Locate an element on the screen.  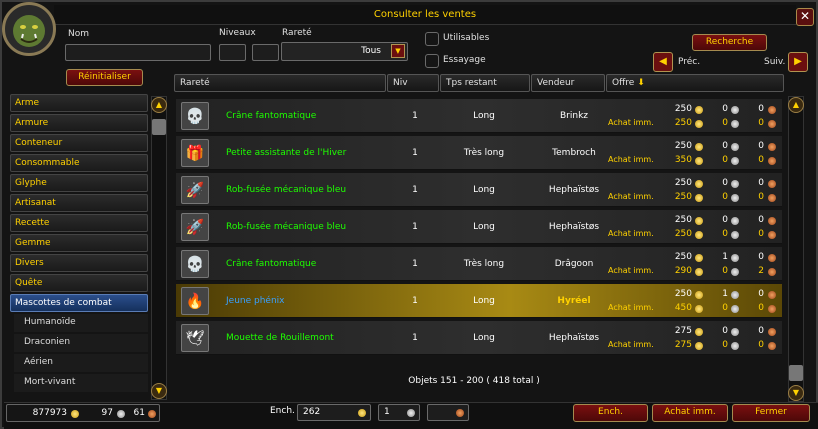
bid-silver-input: 1 is located at coordinates (399, 412).